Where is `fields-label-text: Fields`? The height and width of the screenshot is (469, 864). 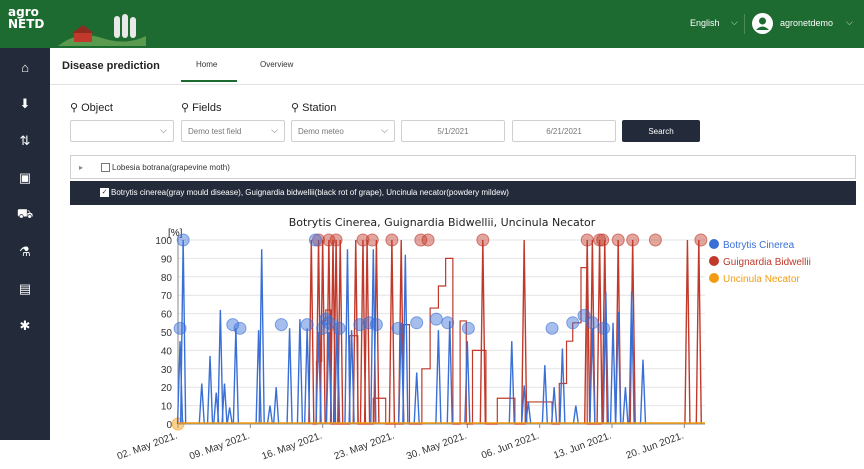 fields-label-text: Fields is located at coordinates (207, 108).